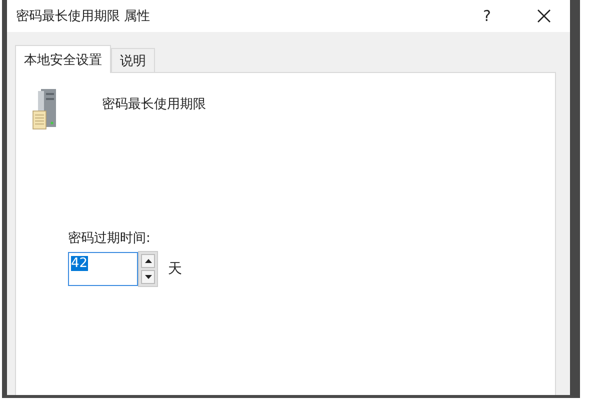  What do you see at coordinates (133, 60) in the screenshot?
I see `tab: 说明` at bounding box center [133, 60].